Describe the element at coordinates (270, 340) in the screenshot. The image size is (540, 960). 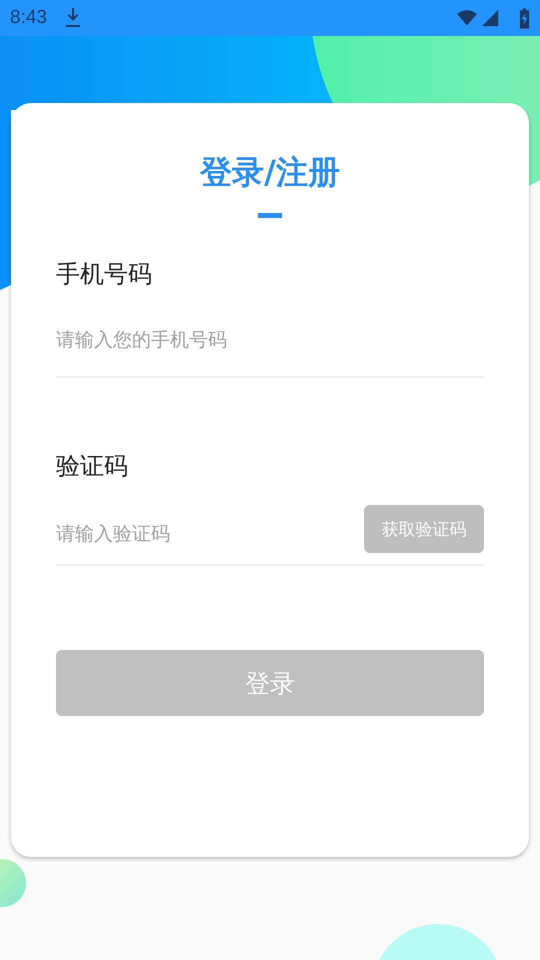
I see `input-field: 请输入您的手机号码` at that location.